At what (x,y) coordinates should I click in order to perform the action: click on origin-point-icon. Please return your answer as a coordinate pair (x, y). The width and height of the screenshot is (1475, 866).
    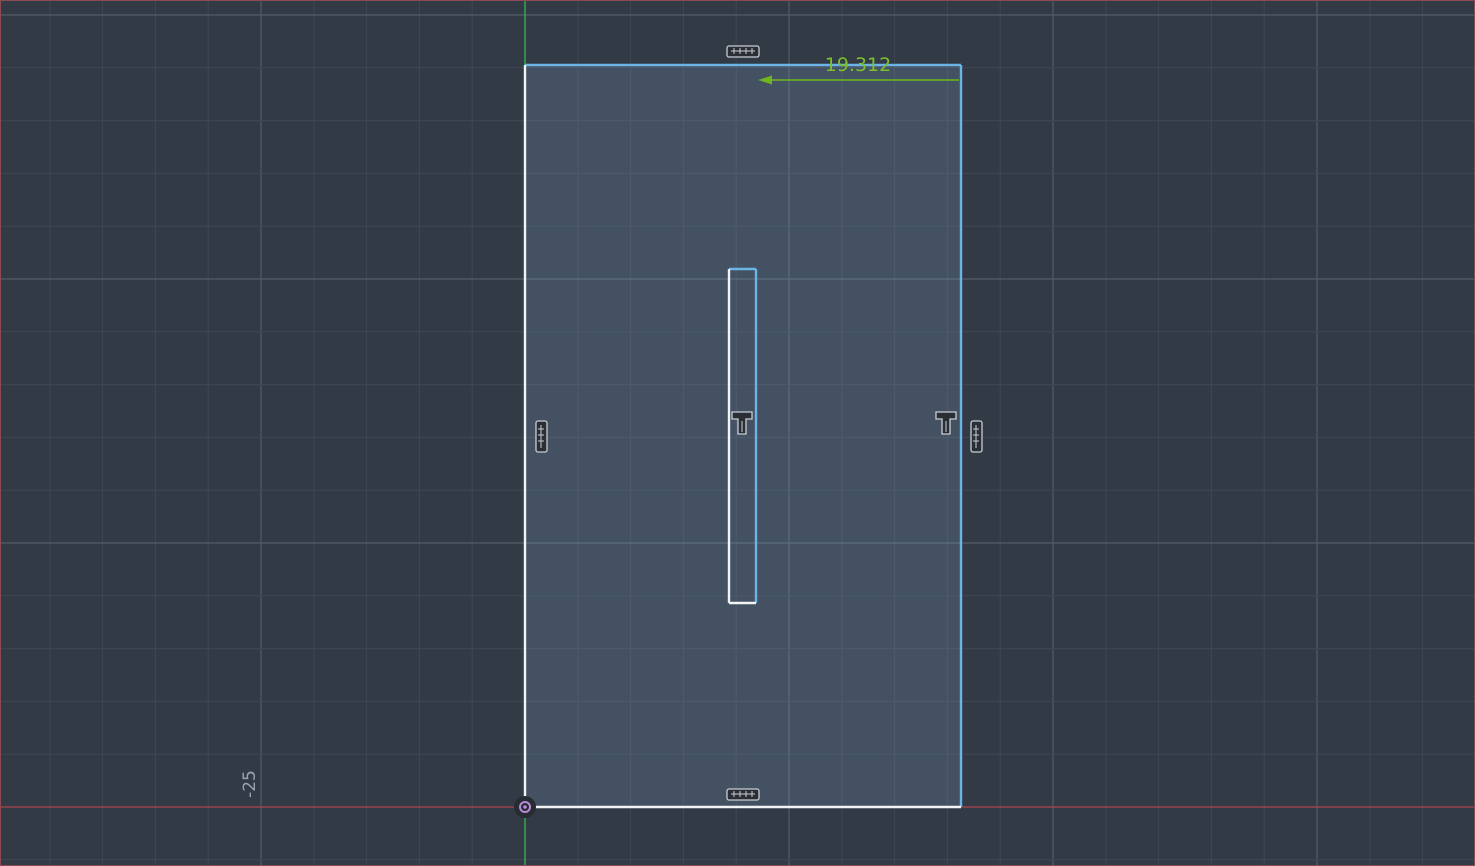
    Looking at the image, I should click on (525, 807).